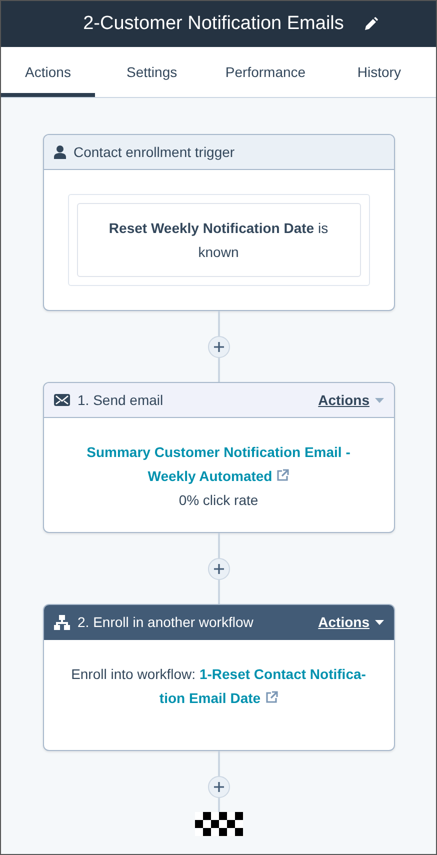 Image resolution: width=437 pixels, height=855 pixels. Describe the element at coordinates (121, 400) in the screenshot. I see `step-title: 1. Send email` at that location.